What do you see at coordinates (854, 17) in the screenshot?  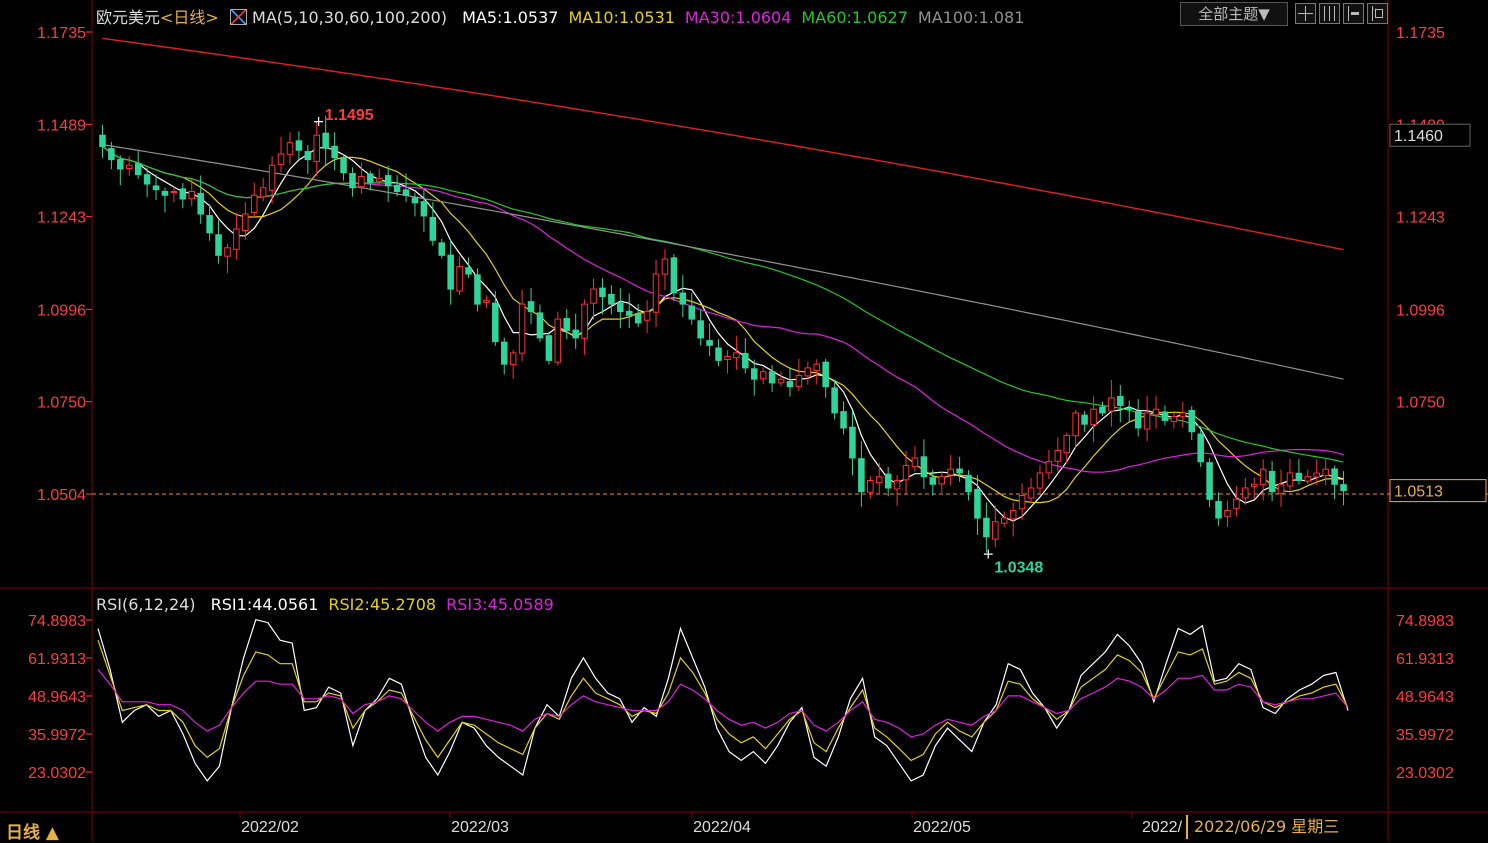 I see `ma-value-3: MA60:1.0627` at bounding box center [854, 17].